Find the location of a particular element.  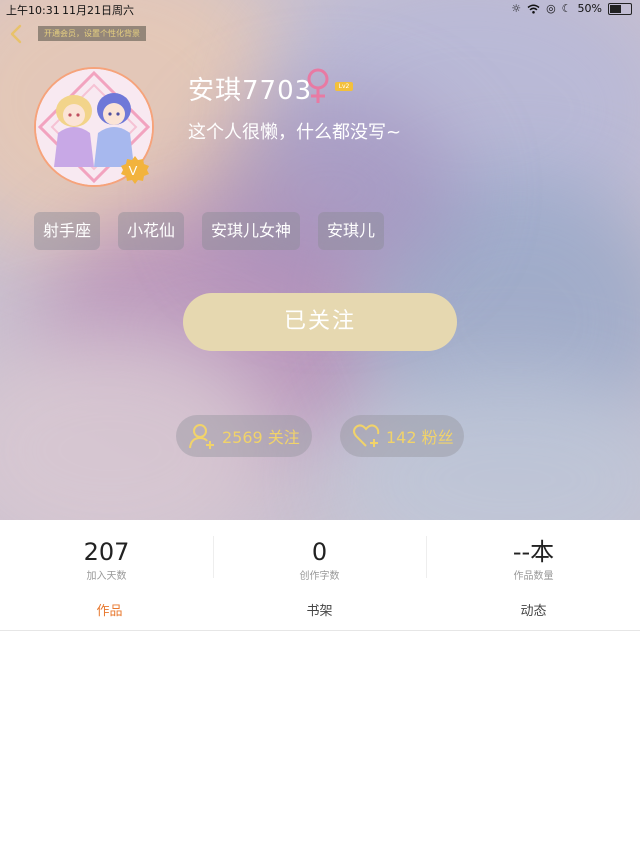

vip-badge: V is located at coordinates (135, 170).